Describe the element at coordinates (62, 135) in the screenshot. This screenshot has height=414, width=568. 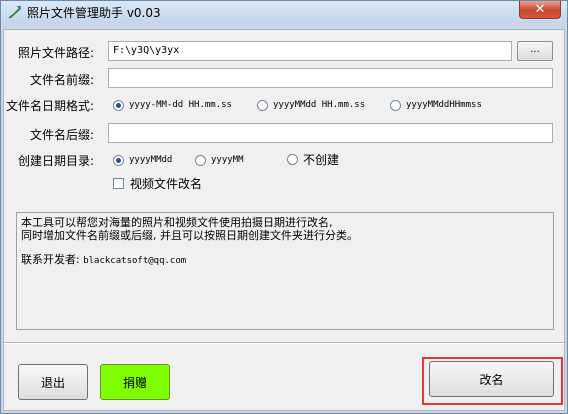
I see `suffix-label: 文件名后缀:` at that location.